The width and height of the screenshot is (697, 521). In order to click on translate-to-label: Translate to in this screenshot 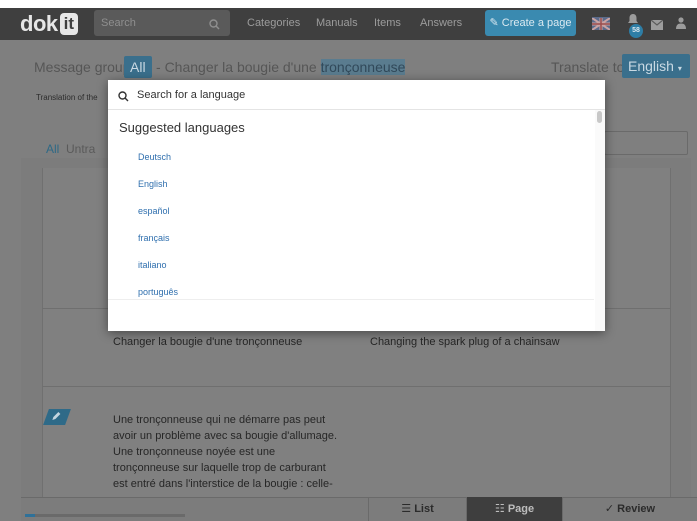, I will do `click(588, 67)`.